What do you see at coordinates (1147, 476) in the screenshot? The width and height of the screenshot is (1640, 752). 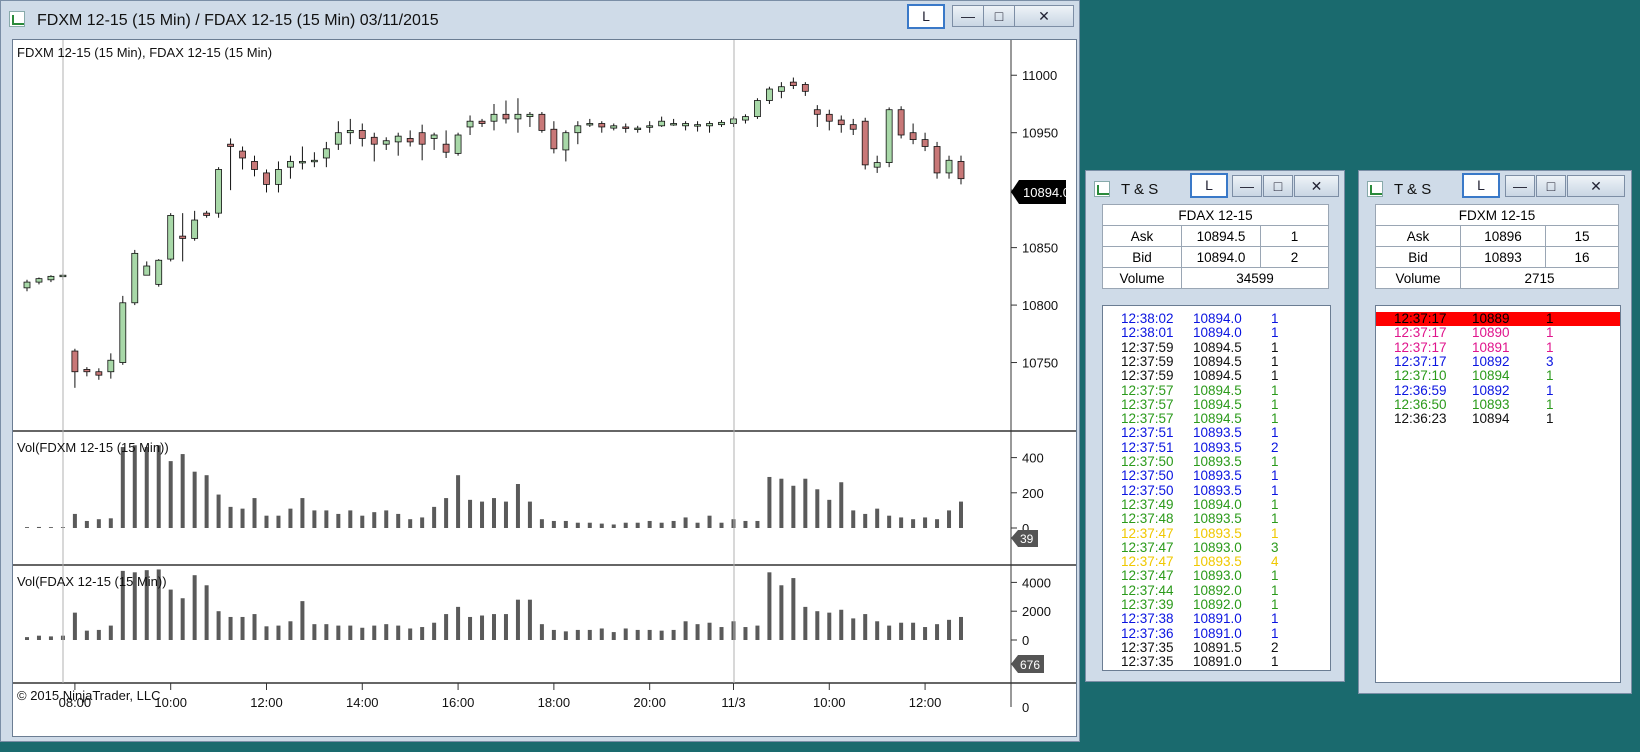 I see `ts-trade-time: 12:37:50` at bounding box center [1147, 476].